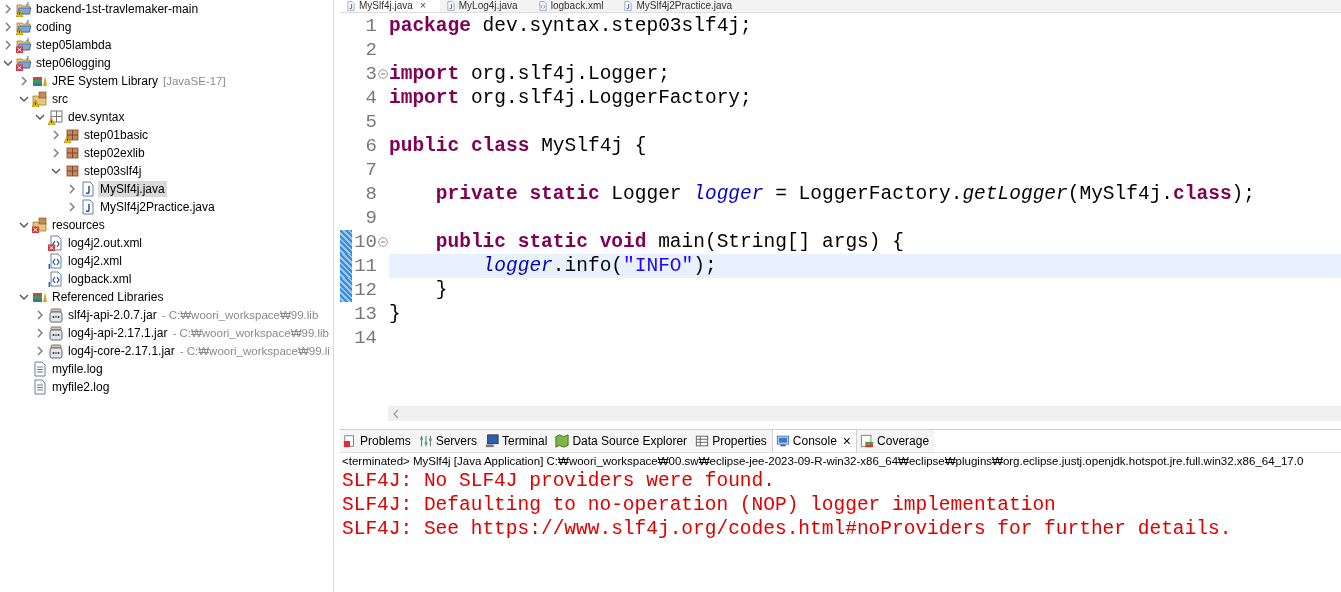  I want to click on scroll-left-icon, so click(396, 413).